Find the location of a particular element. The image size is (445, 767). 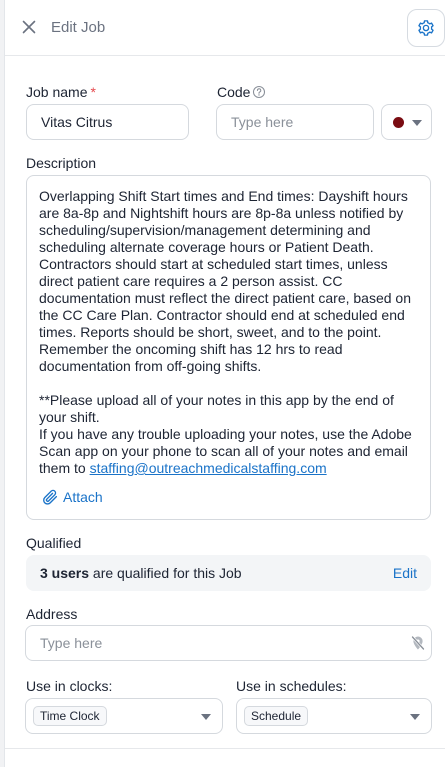

qualified-text: 3 users are qualified for this Job is located at coordinates (141, 573).